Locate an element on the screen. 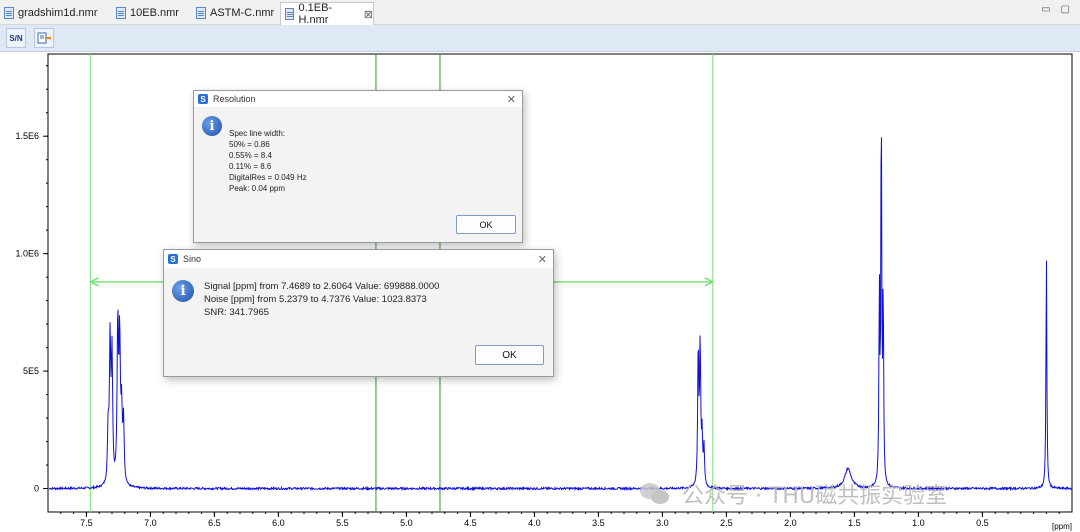 This screenshot has width=1080, height=532. window-buttons: ▭ ▢ is located at coordinates (1055, 9).